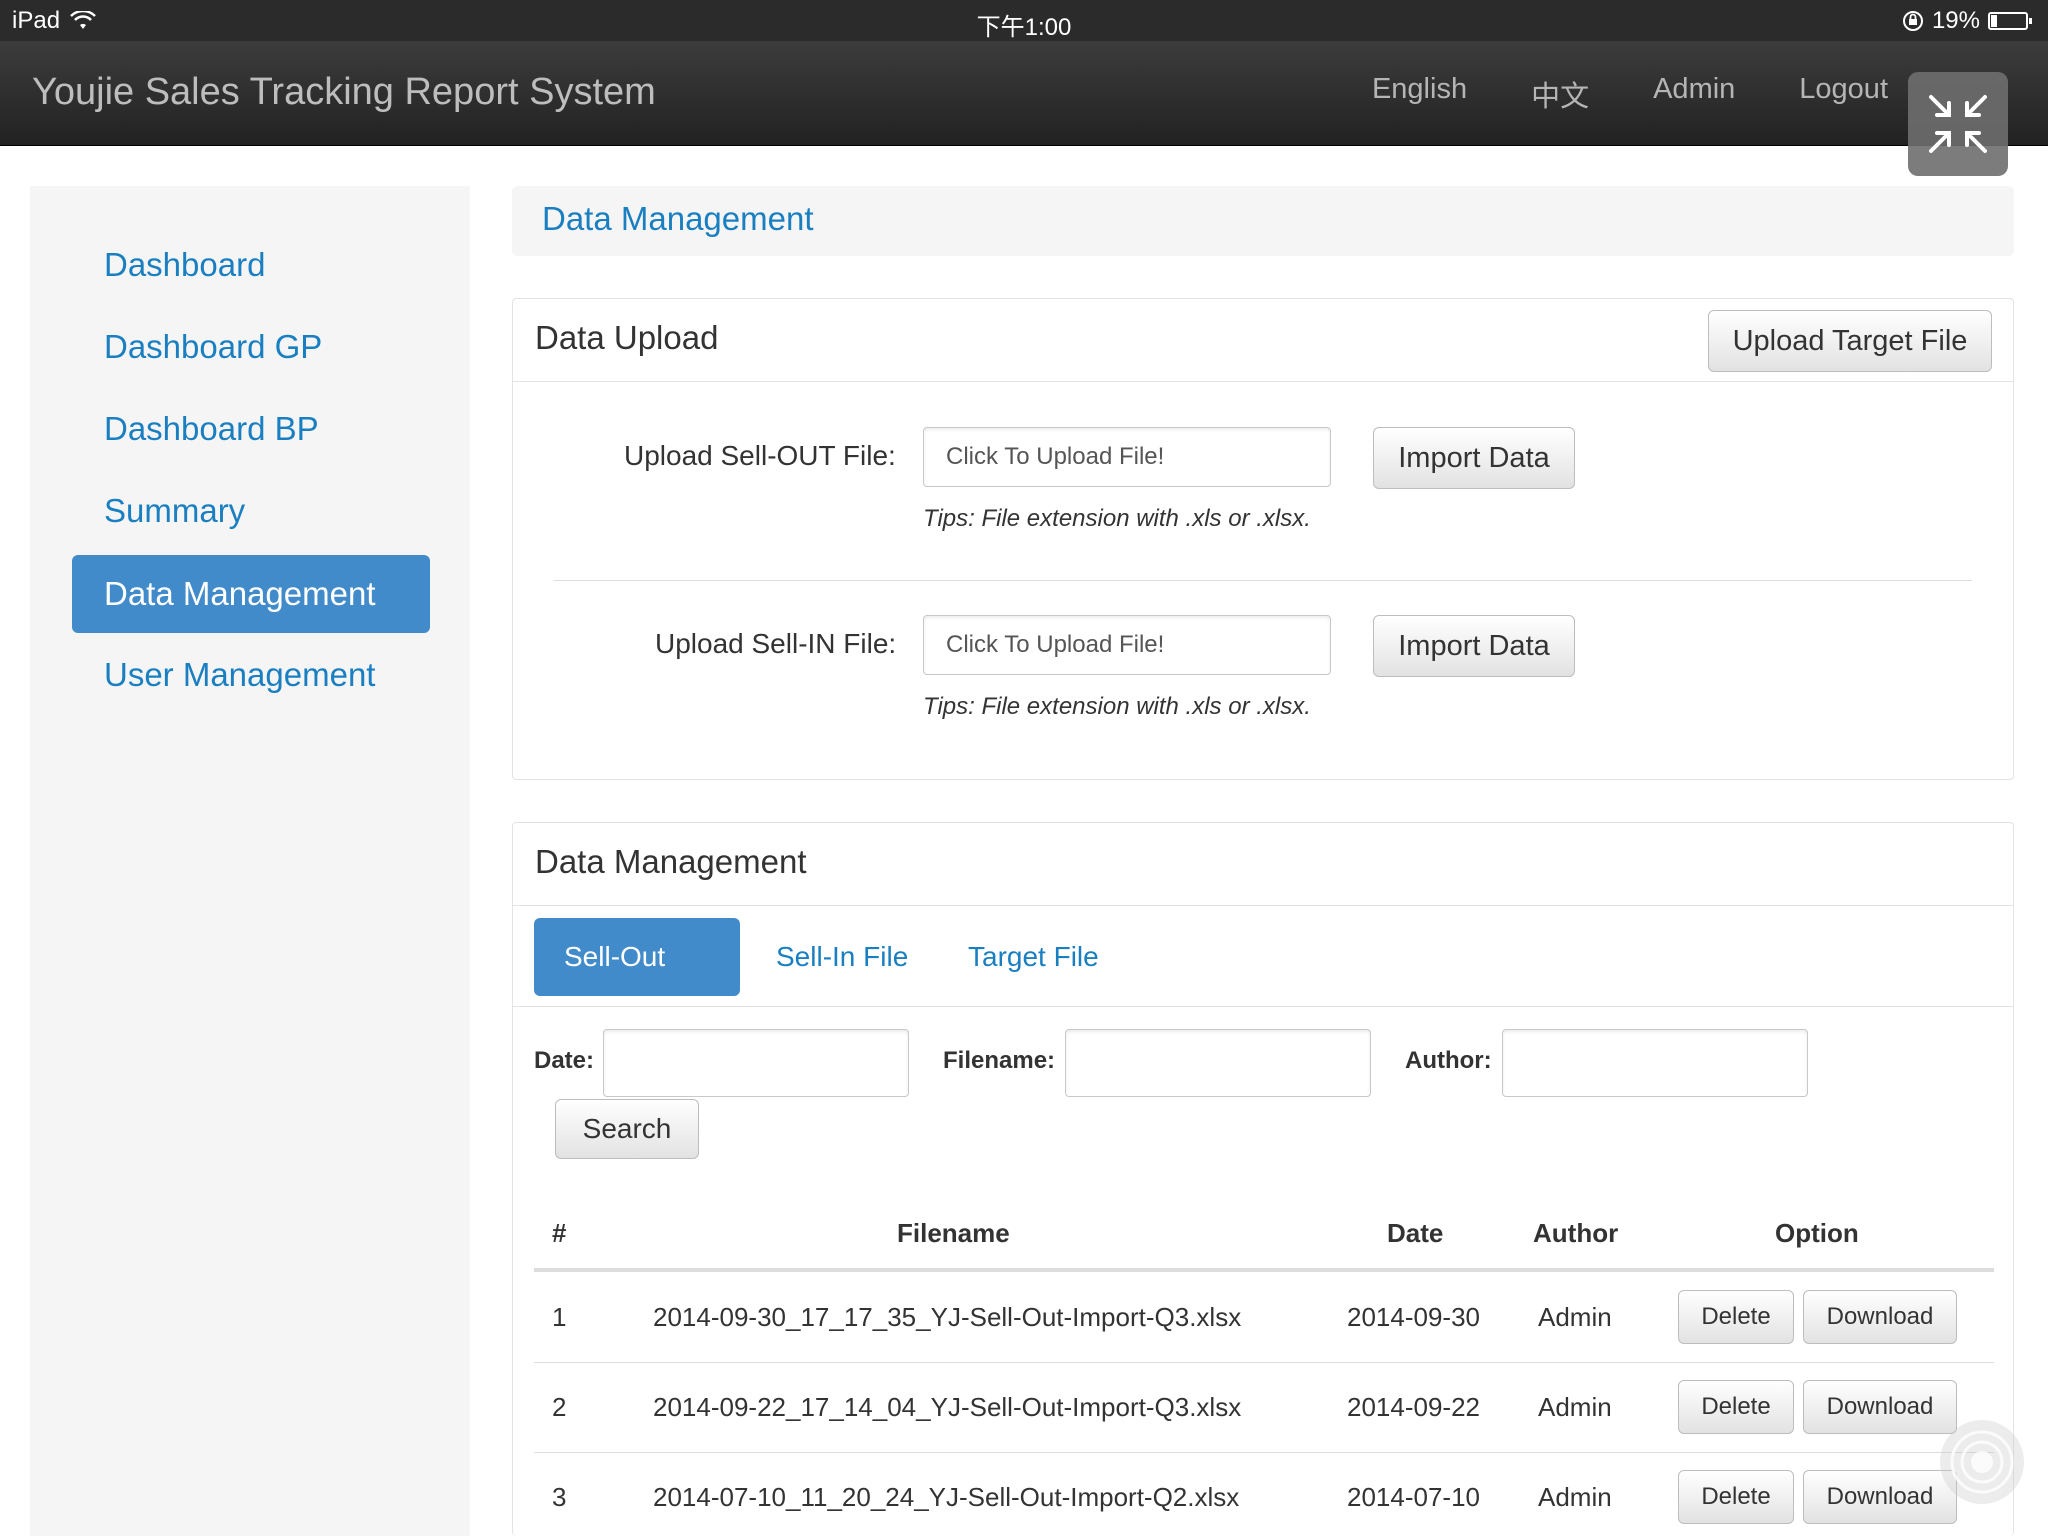  I want to click on exit-fullscreen-button, so click(1958, 124).